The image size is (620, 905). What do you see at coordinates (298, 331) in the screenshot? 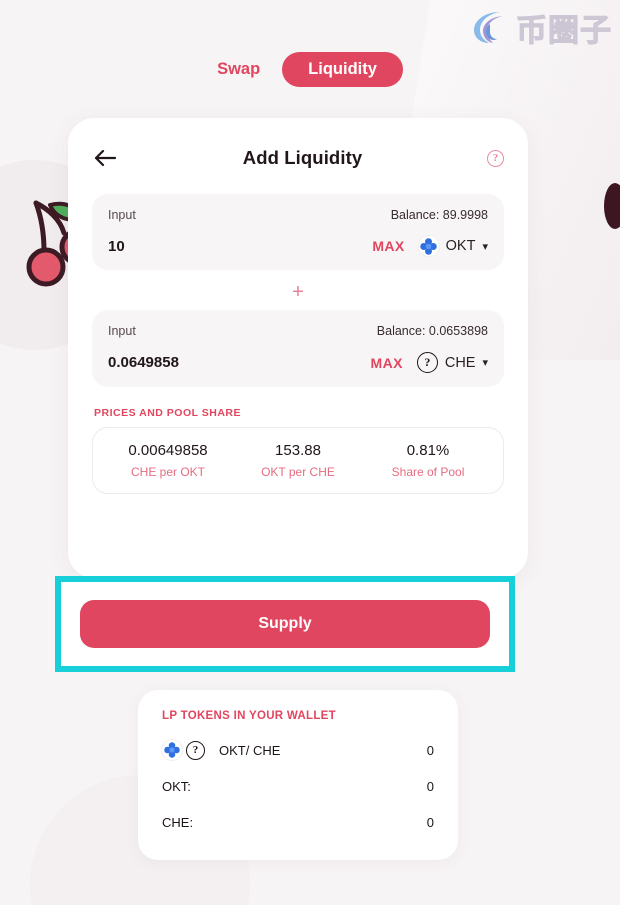
I see `input-panel-che-meta: Input Balance: 0.0653898` at bounding box center [298, 331].